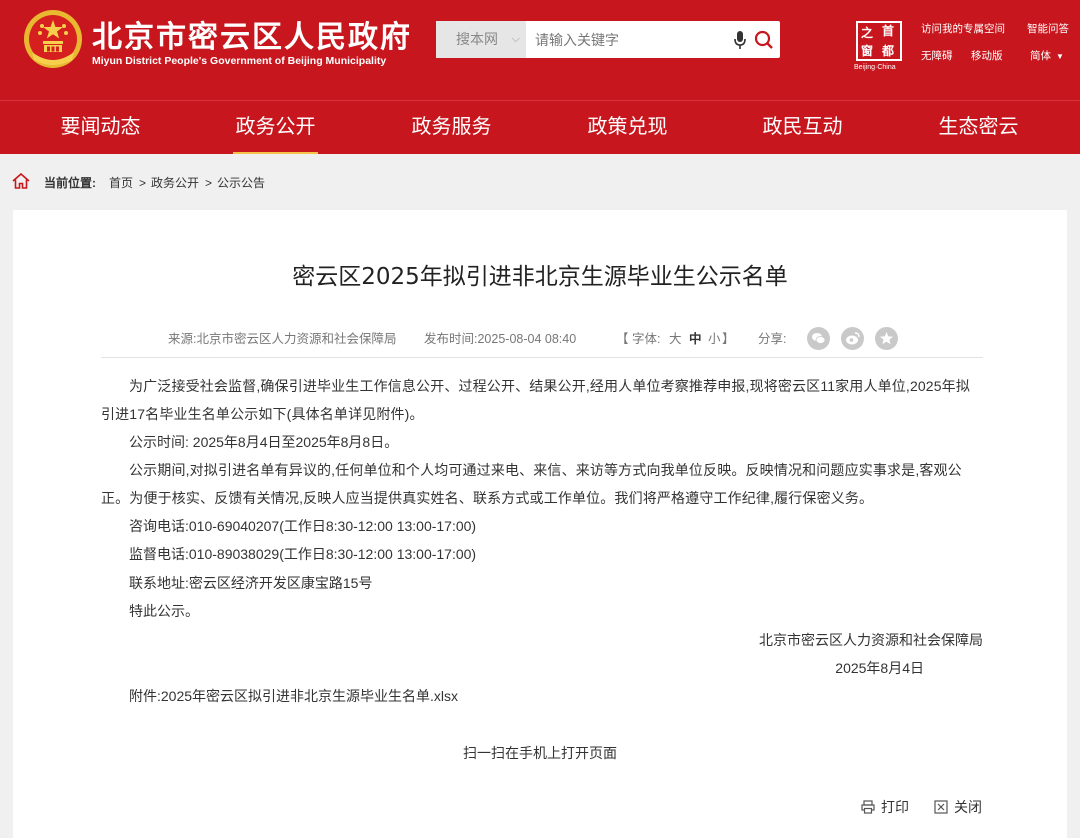  I want to click on printer-icon, so click(868, 807).